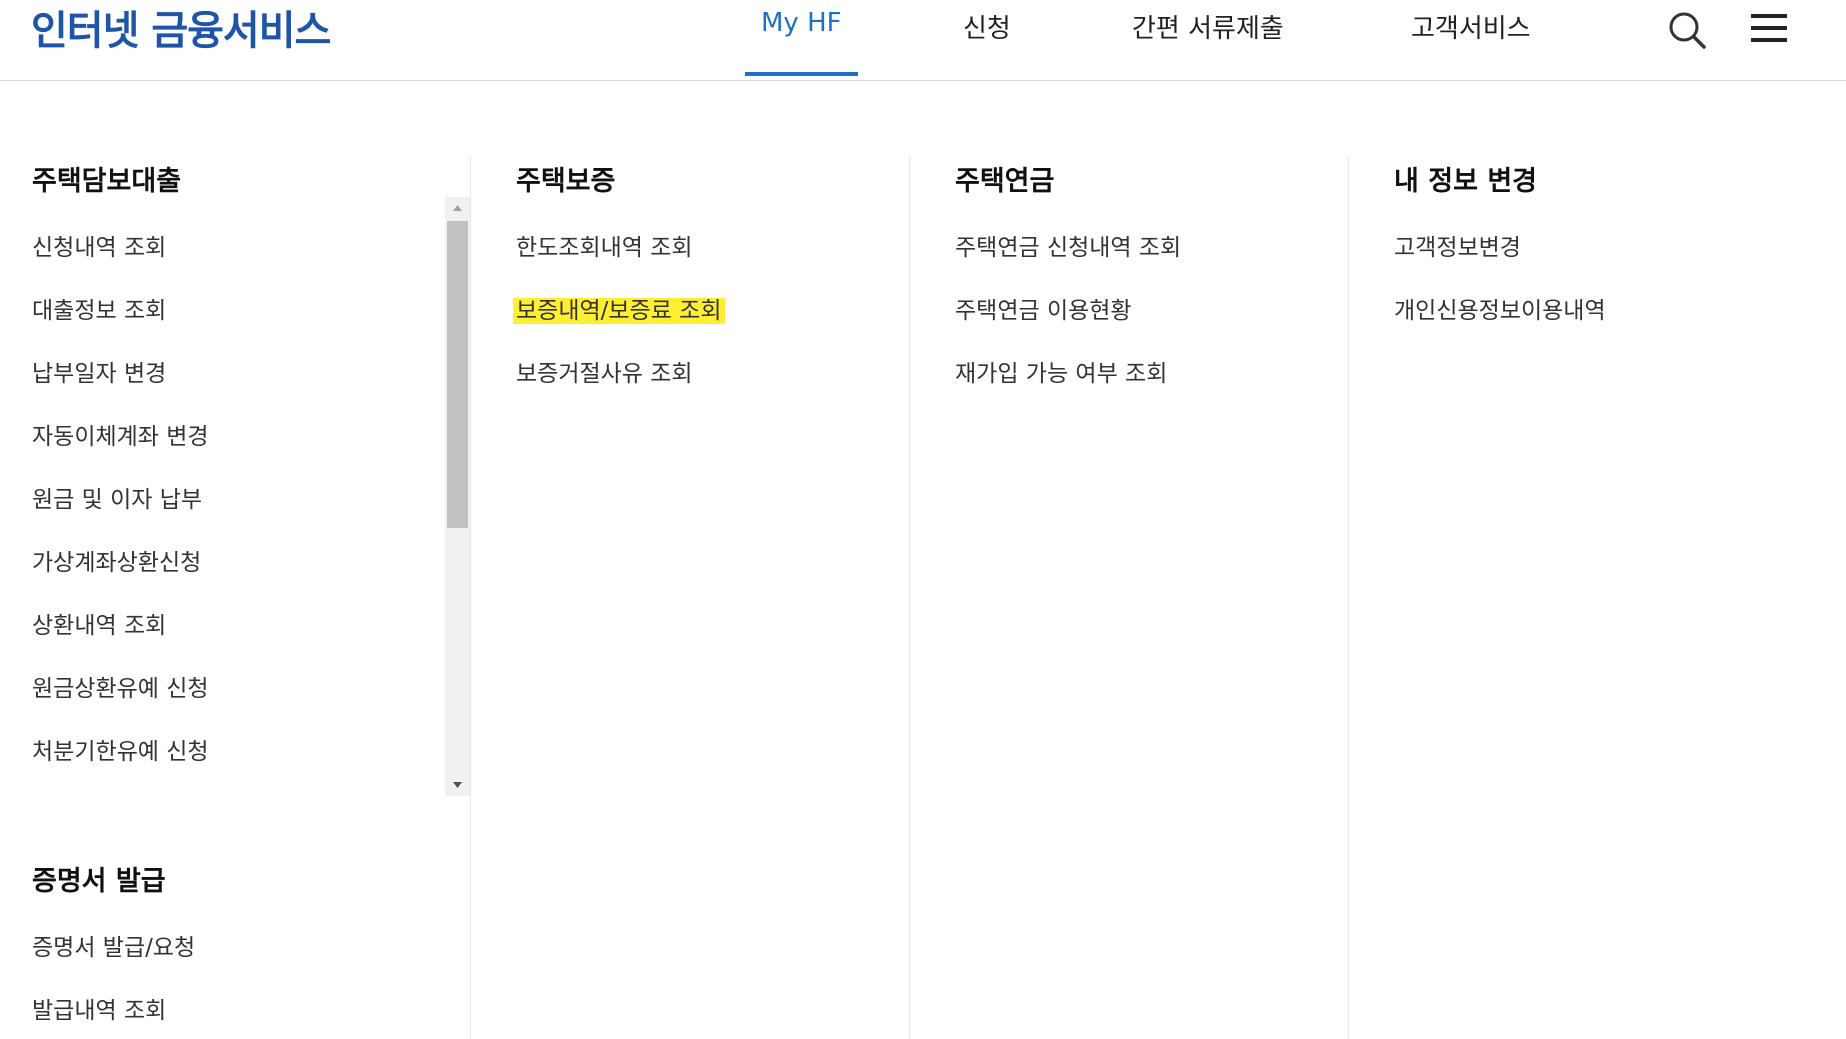 The width and height of the screenshot is (1846, 1039). I want to click on menu-link: 신청내역 조회, so click(99, 245).